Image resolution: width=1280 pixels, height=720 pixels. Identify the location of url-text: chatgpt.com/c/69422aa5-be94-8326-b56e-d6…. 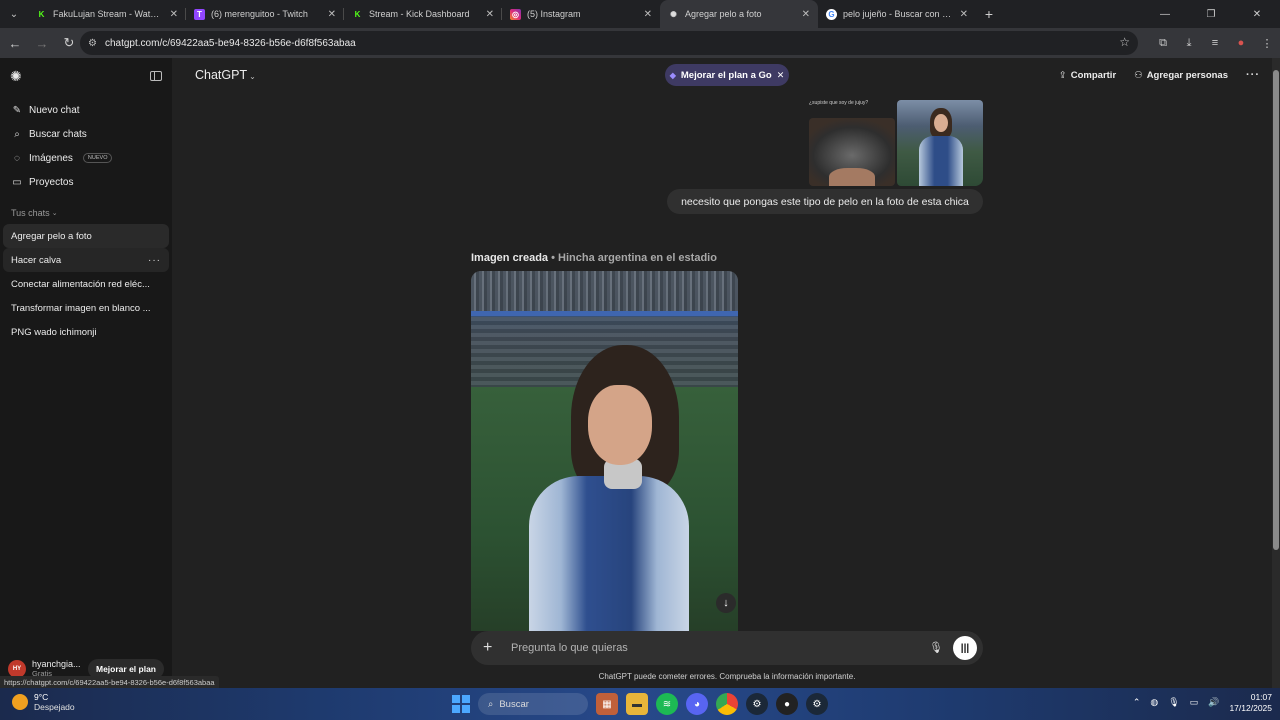
(230, 43).